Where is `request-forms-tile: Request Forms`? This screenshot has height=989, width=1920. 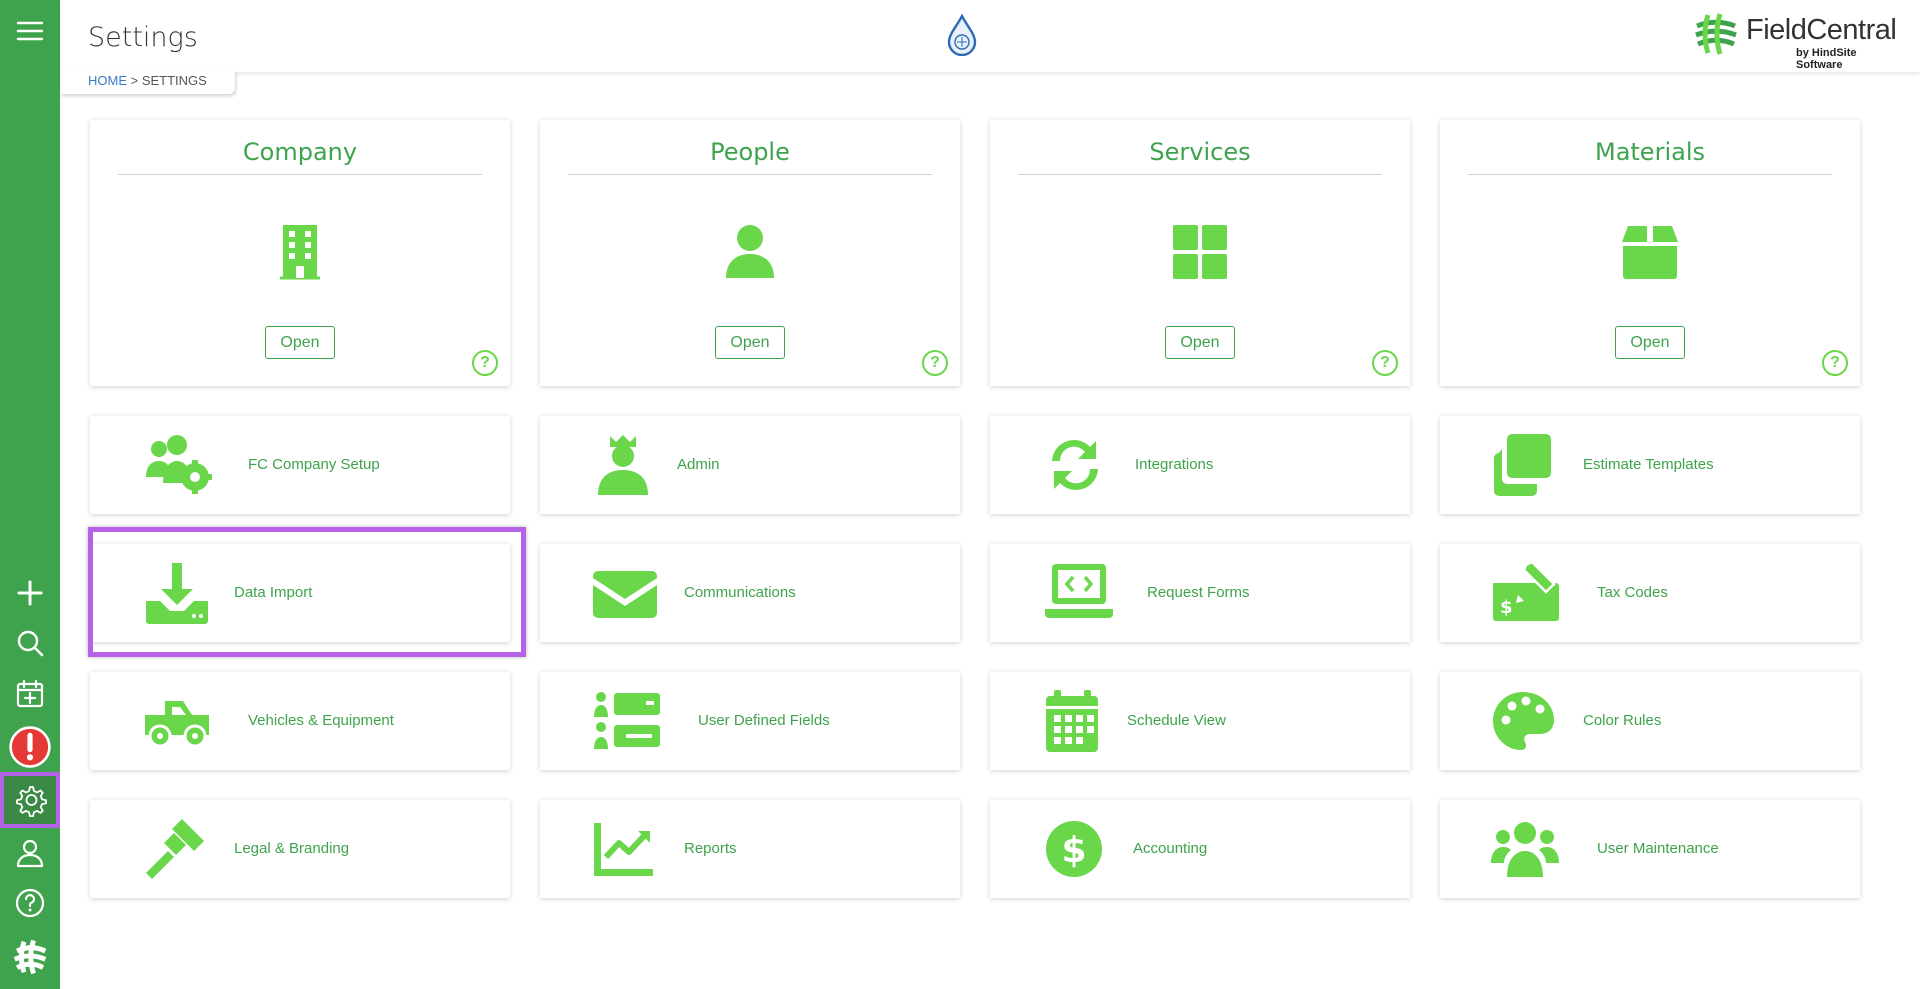
request-forms-tile: Request Forms is located at coordinates (1200, 593).